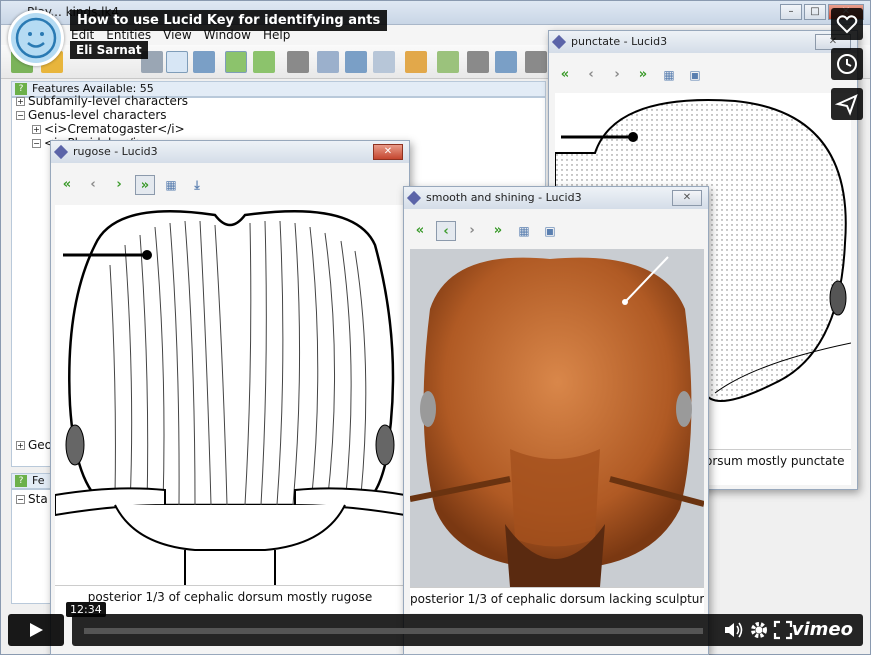 This screenshot has width=871, height=655. I want to click on wand-icon, so click(328, 62).